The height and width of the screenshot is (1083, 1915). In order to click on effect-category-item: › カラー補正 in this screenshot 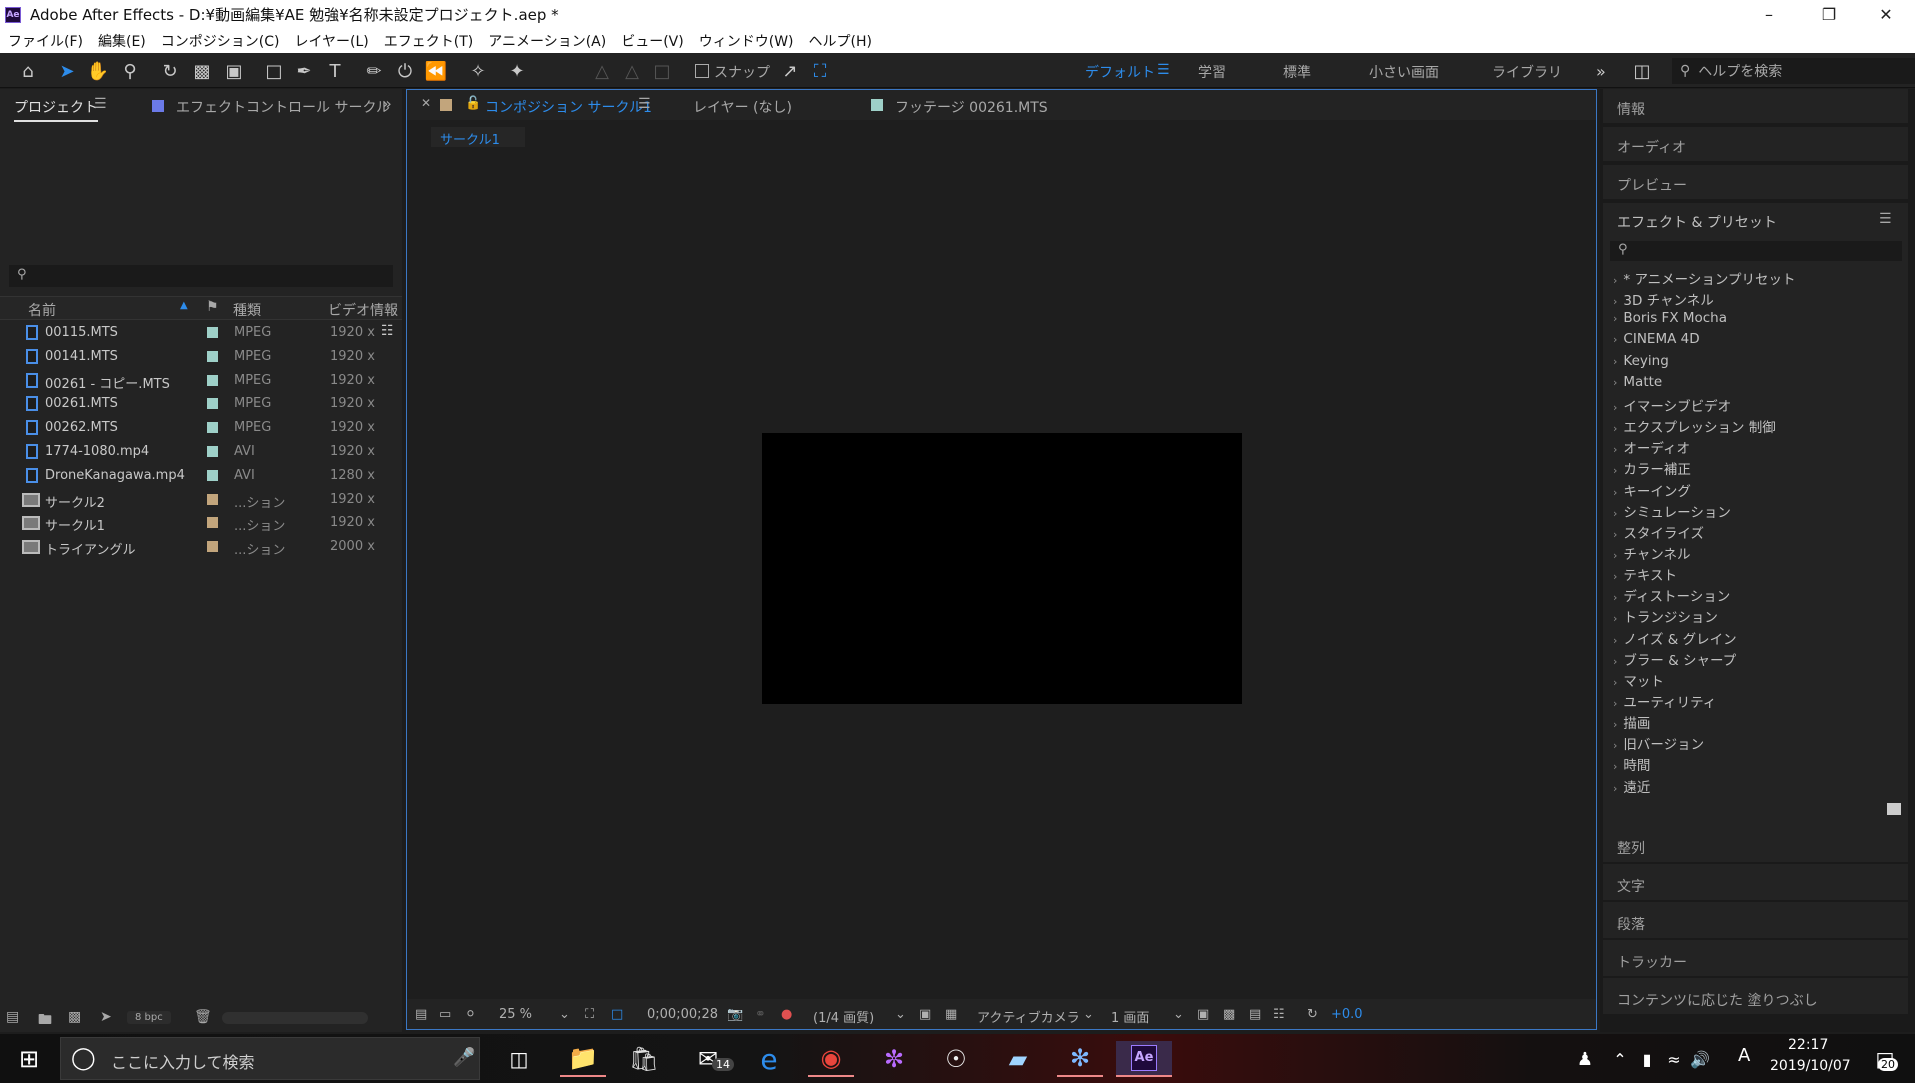, I will do `click(1652, 468)`.